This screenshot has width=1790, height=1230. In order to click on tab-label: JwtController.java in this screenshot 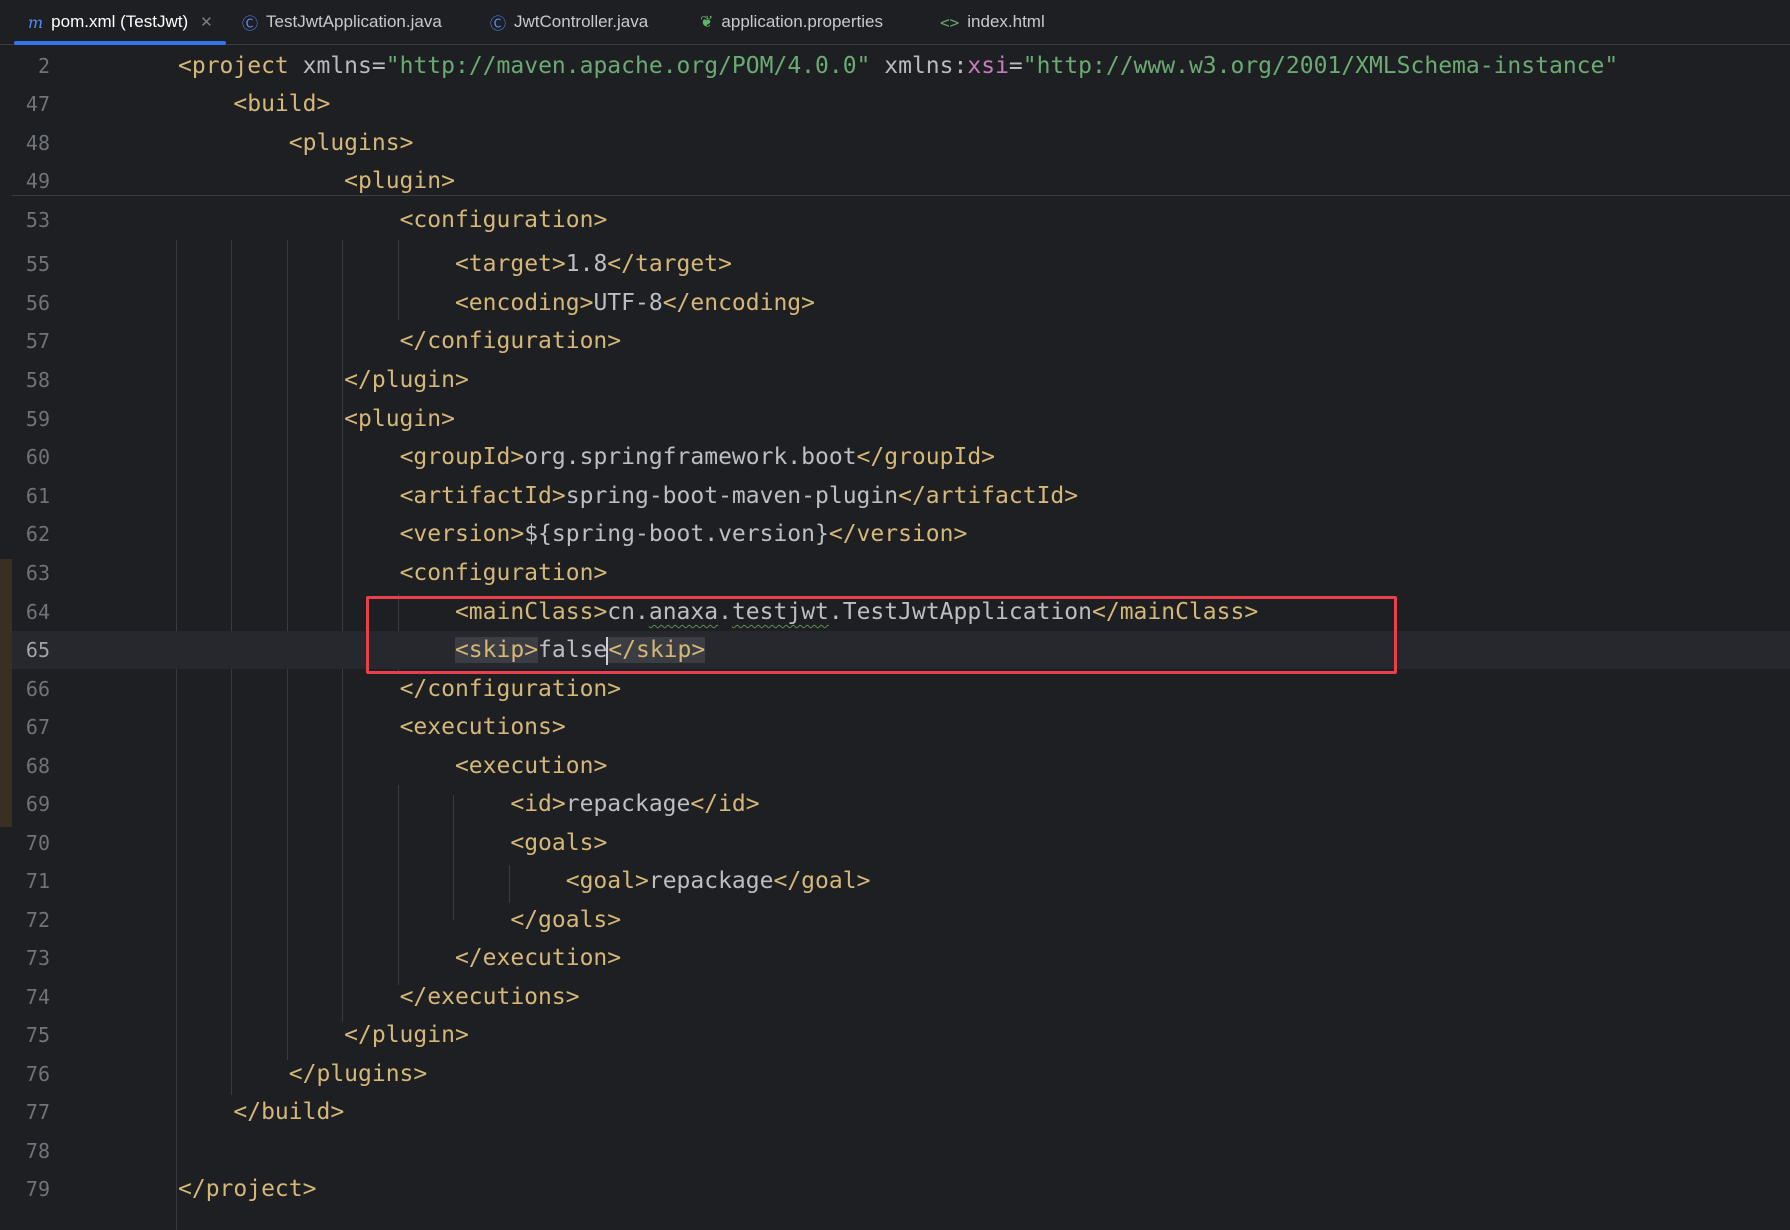, I will do `click(581, 21)`.